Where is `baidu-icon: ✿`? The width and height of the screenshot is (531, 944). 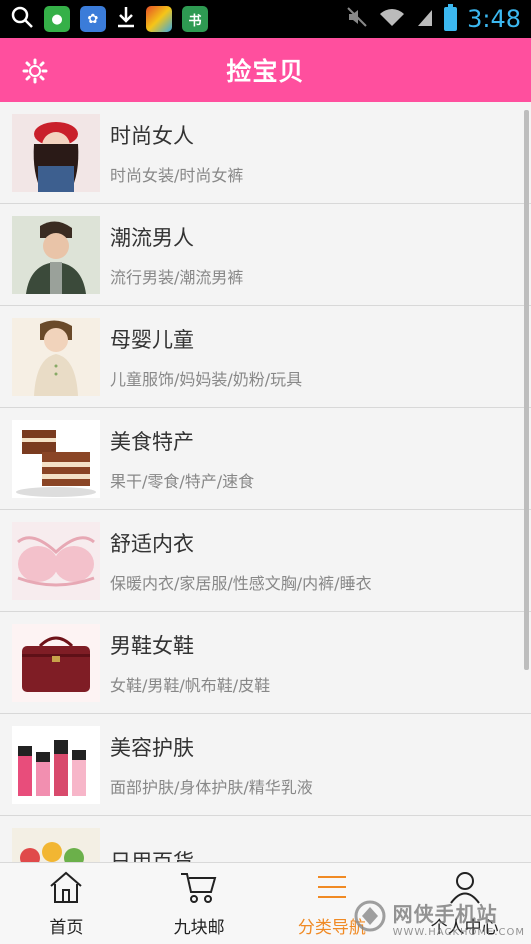
baidu-icon: ✿ is located at coordinates (93, 19).